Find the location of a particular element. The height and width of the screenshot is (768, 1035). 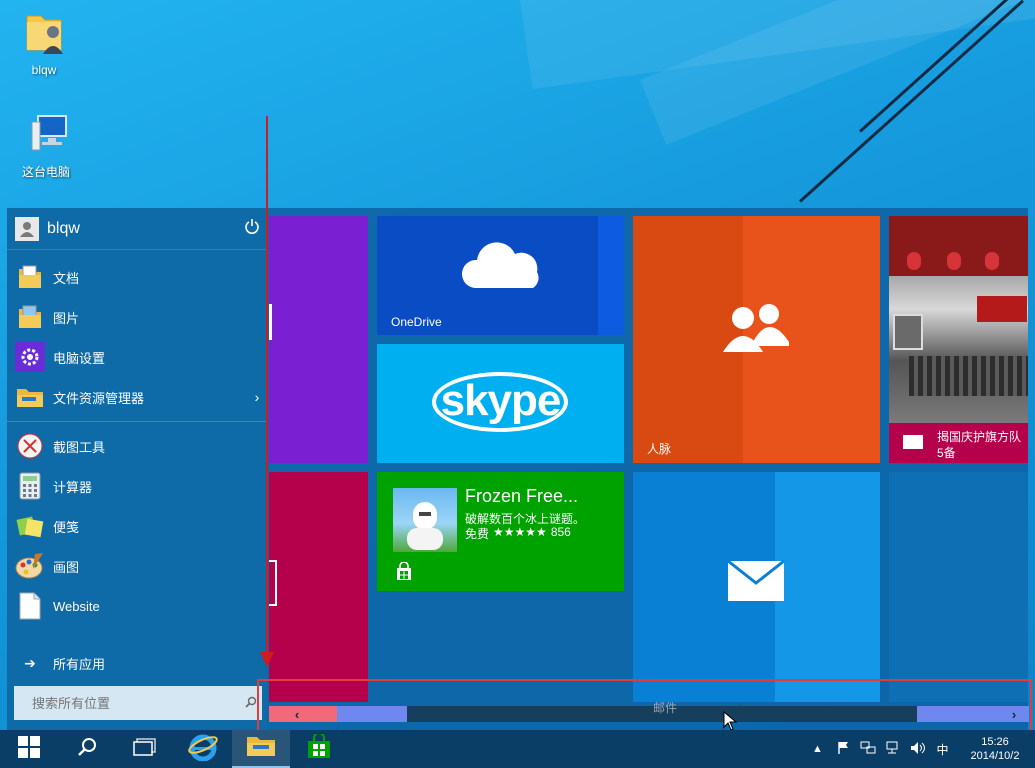

all-apps-button: ➔ 所有应用 is located at coordinates (137, 663).